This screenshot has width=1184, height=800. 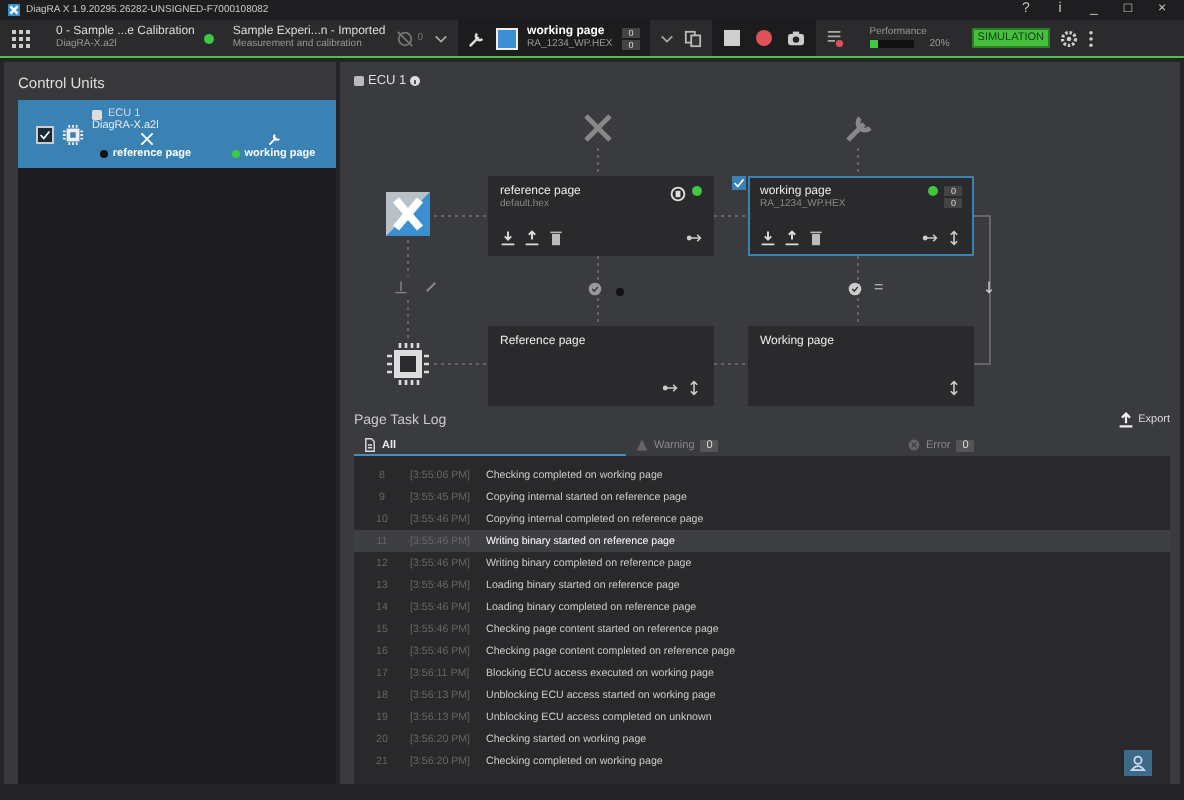 I want to click on record-icon, so click(x=763, y=38).